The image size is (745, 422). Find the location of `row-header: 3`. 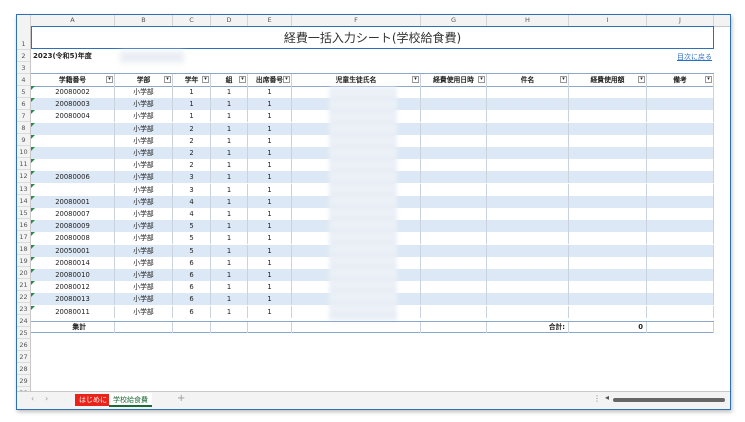

row-header: 3 is located at coordinates (23, 68).